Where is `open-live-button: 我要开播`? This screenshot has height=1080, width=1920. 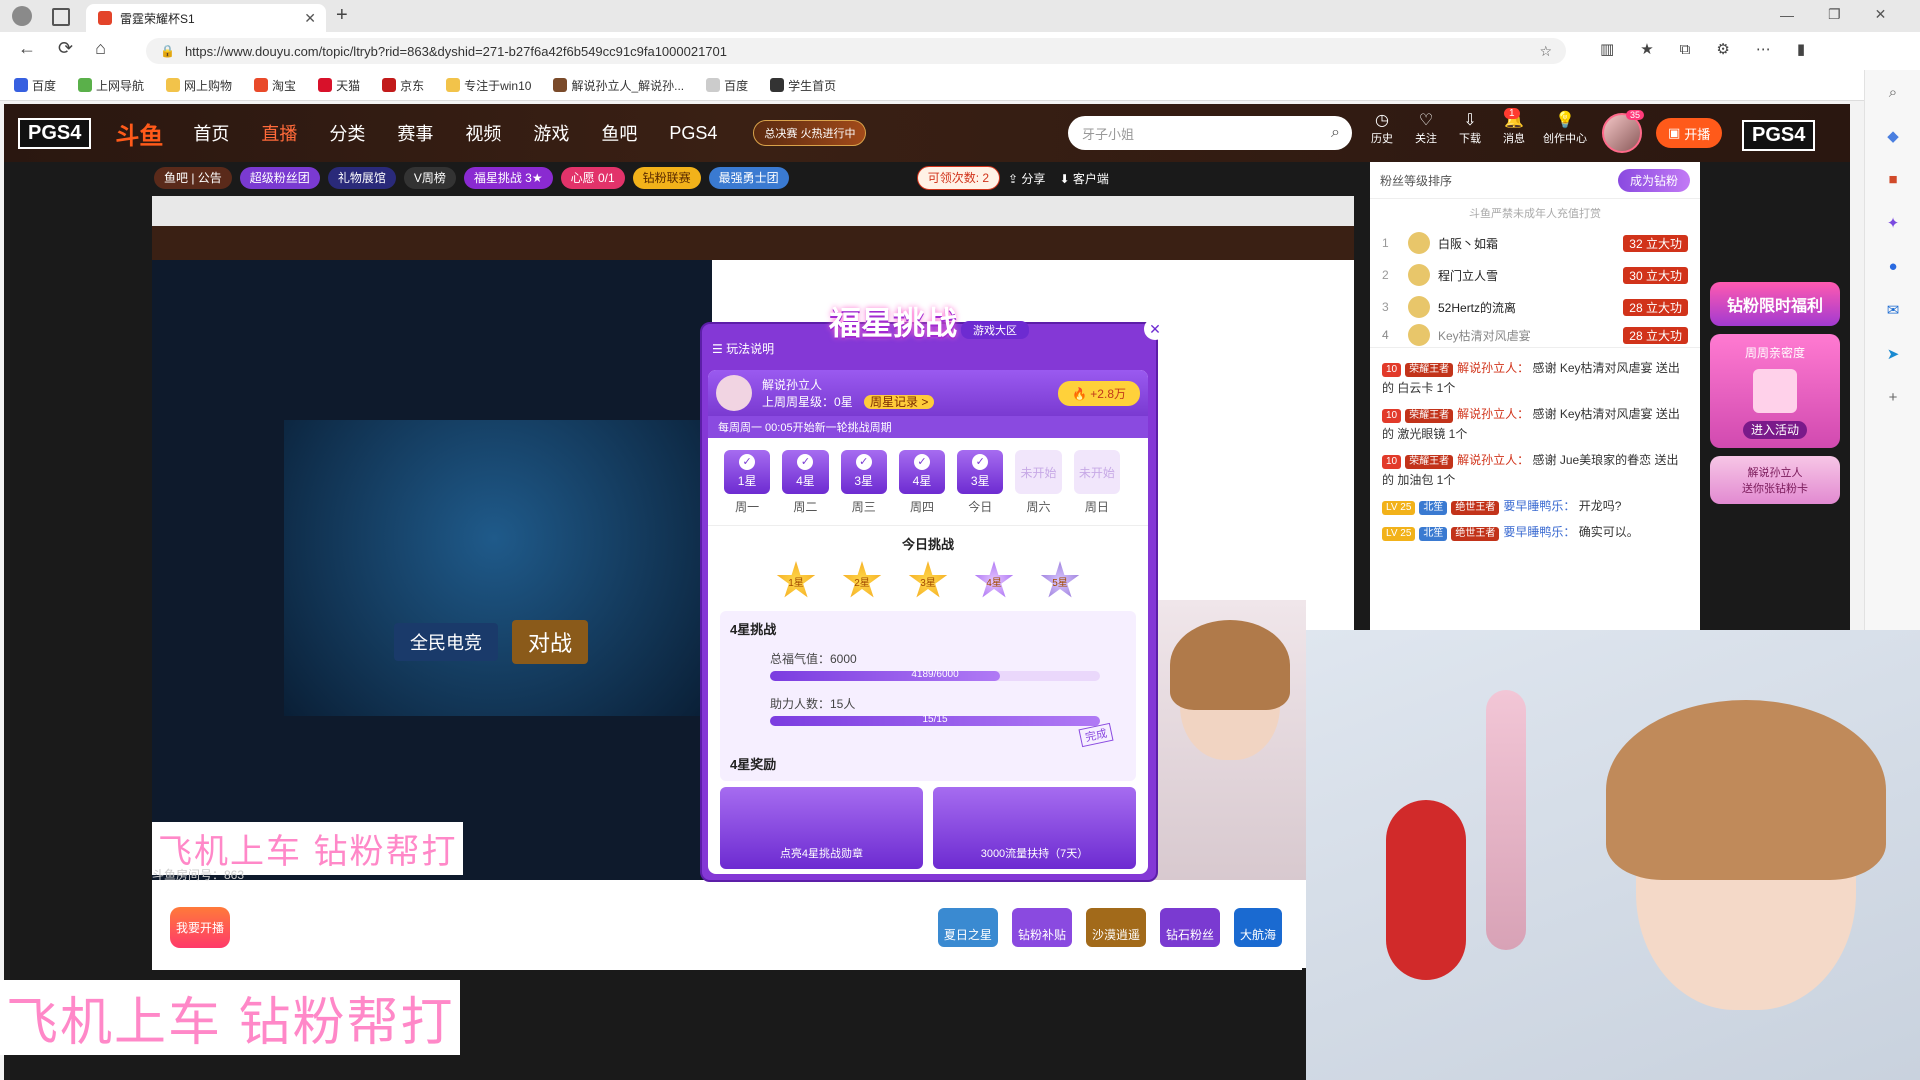 open-live-button: 我要开播 is located at coordinates (200, 927).